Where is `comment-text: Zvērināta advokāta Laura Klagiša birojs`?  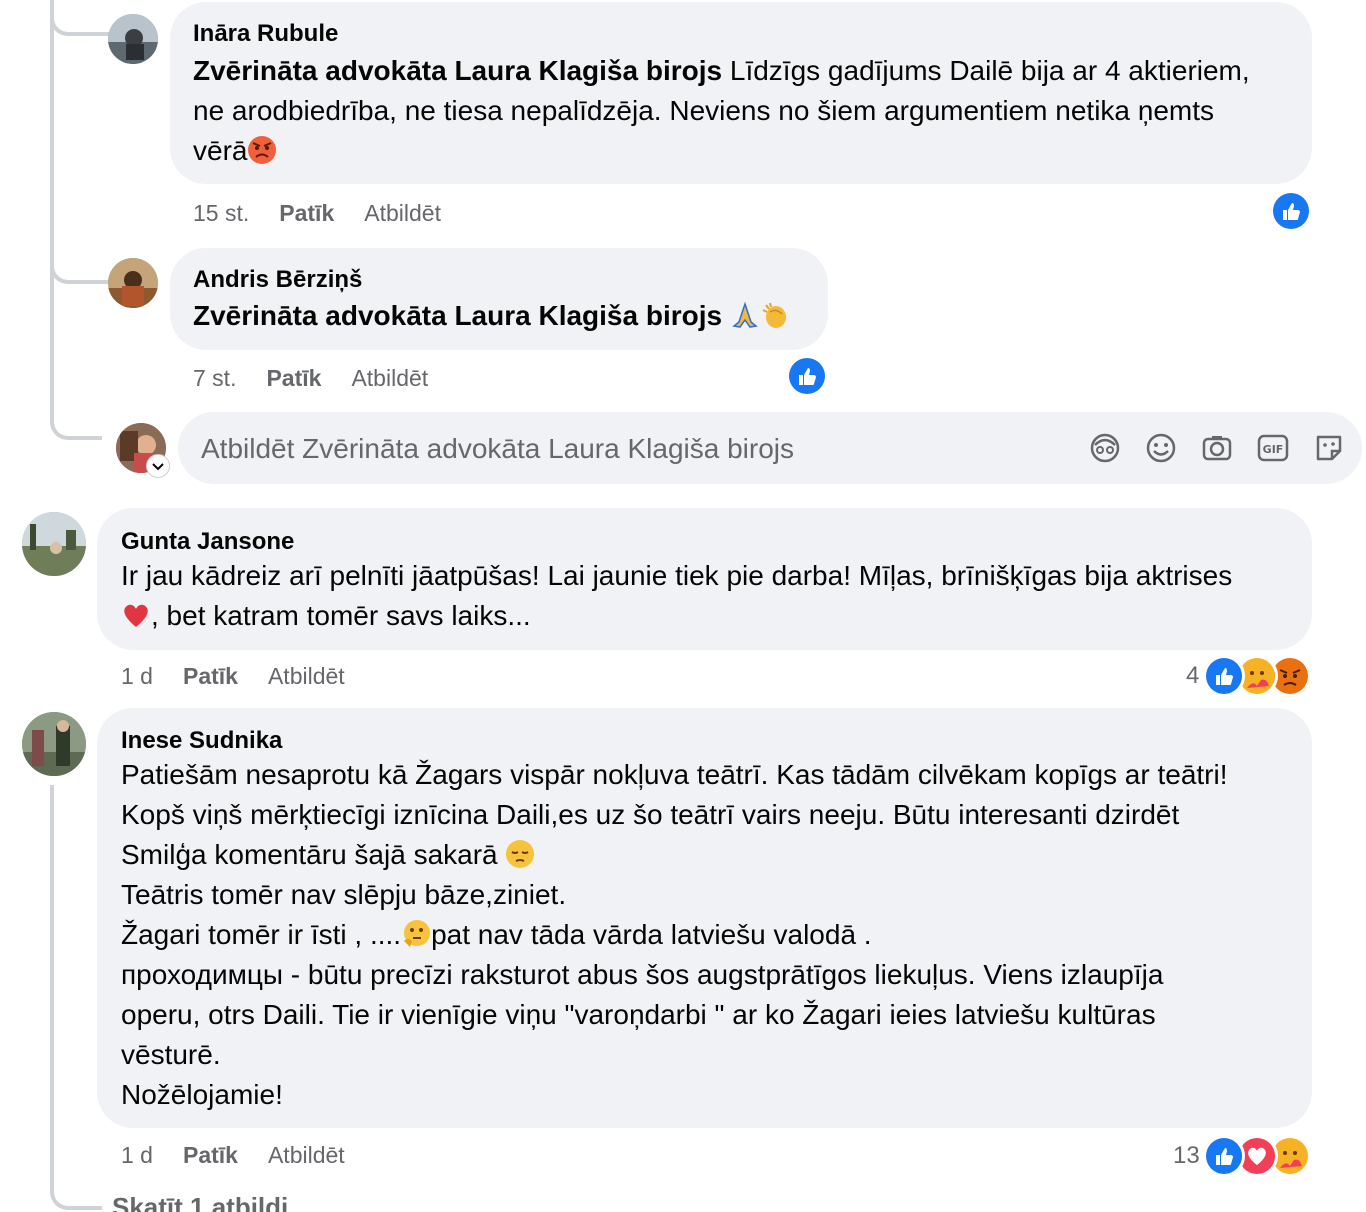
comment-text: Zvērināta advokāta Laura Klagiša birojs is located at coordinates (491, 316).